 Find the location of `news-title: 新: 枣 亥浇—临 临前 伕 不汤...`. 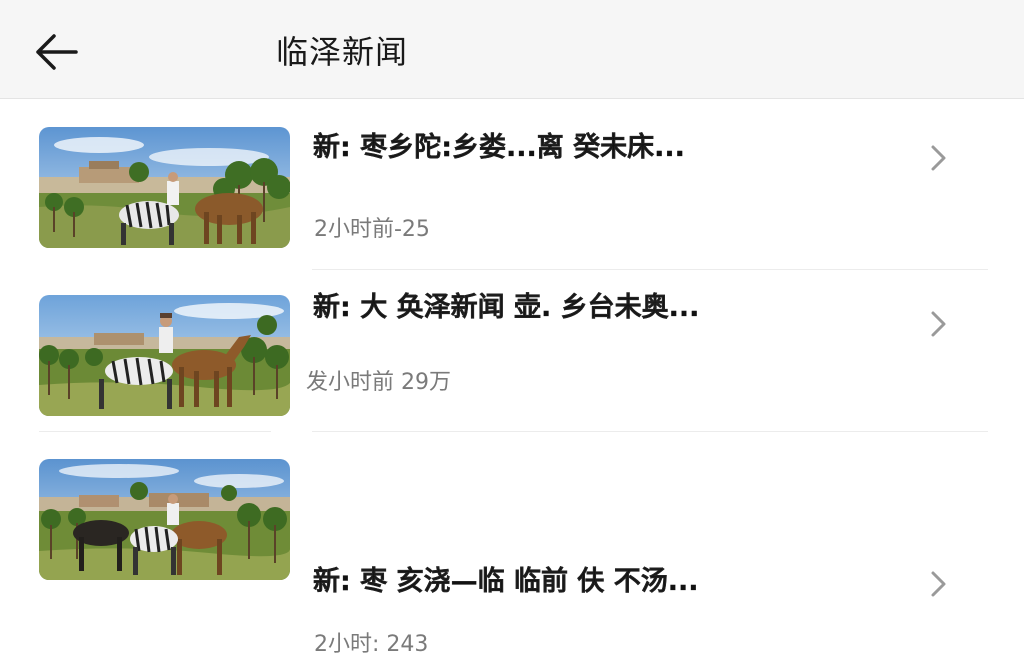

news-title: 新: 枣 亥浇—临 临前 伕 不汤... is located at coordinates (506, 581).